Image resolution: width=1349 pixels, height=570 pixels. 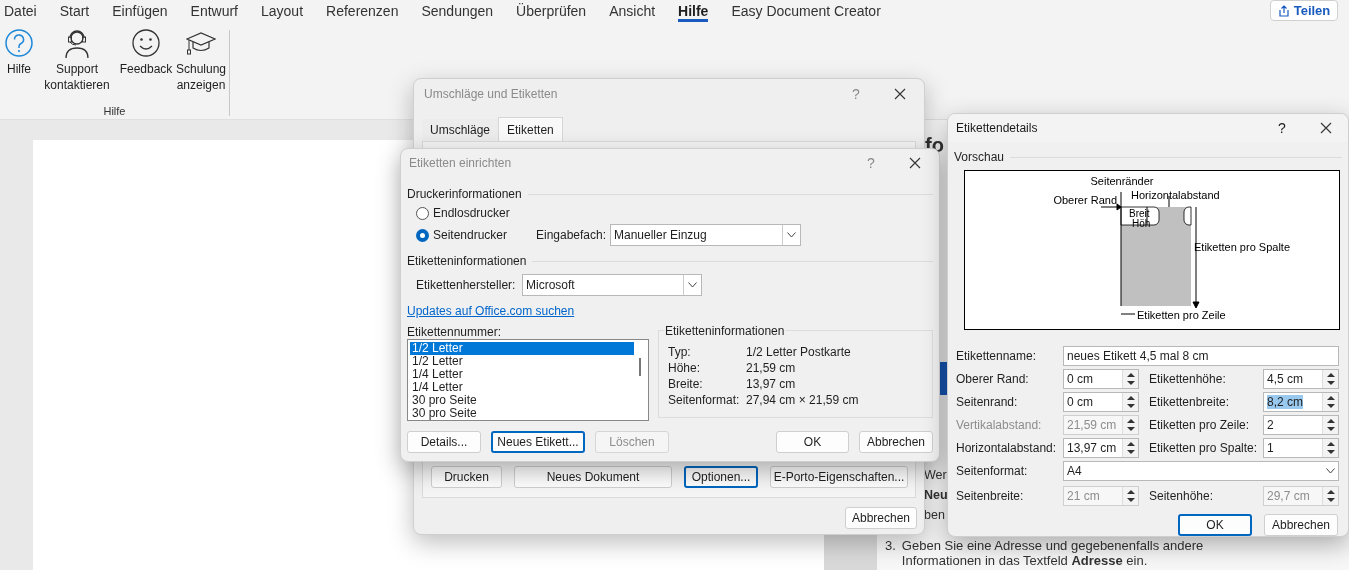 I want to click on dropdown: A4, so click(x=1201, y=471).